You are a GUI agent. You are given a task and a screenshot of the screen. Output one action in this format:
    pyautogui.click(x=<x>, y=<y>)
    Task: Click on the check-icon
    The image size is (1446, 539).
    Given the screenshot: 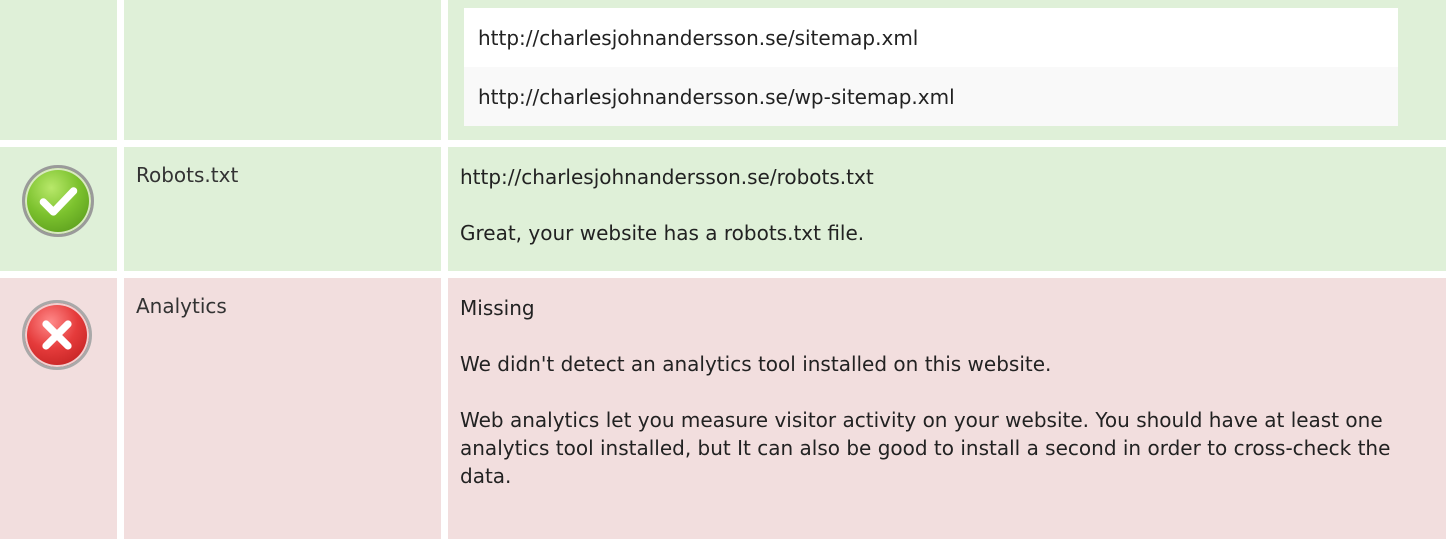 What is the action you would take?
    pyautogui.click(x=58, y=201)
    